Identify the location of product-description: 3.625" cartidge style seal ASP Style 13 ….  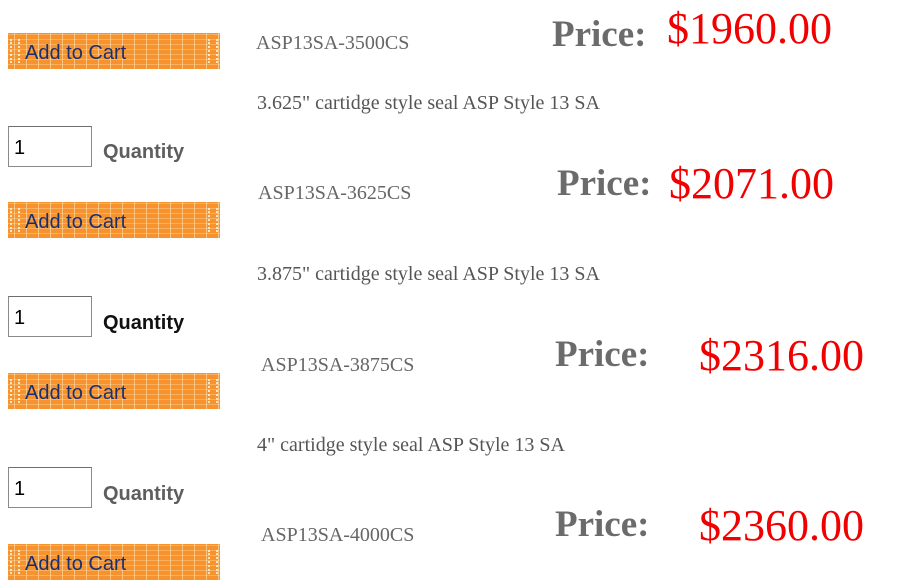
(428, 103).